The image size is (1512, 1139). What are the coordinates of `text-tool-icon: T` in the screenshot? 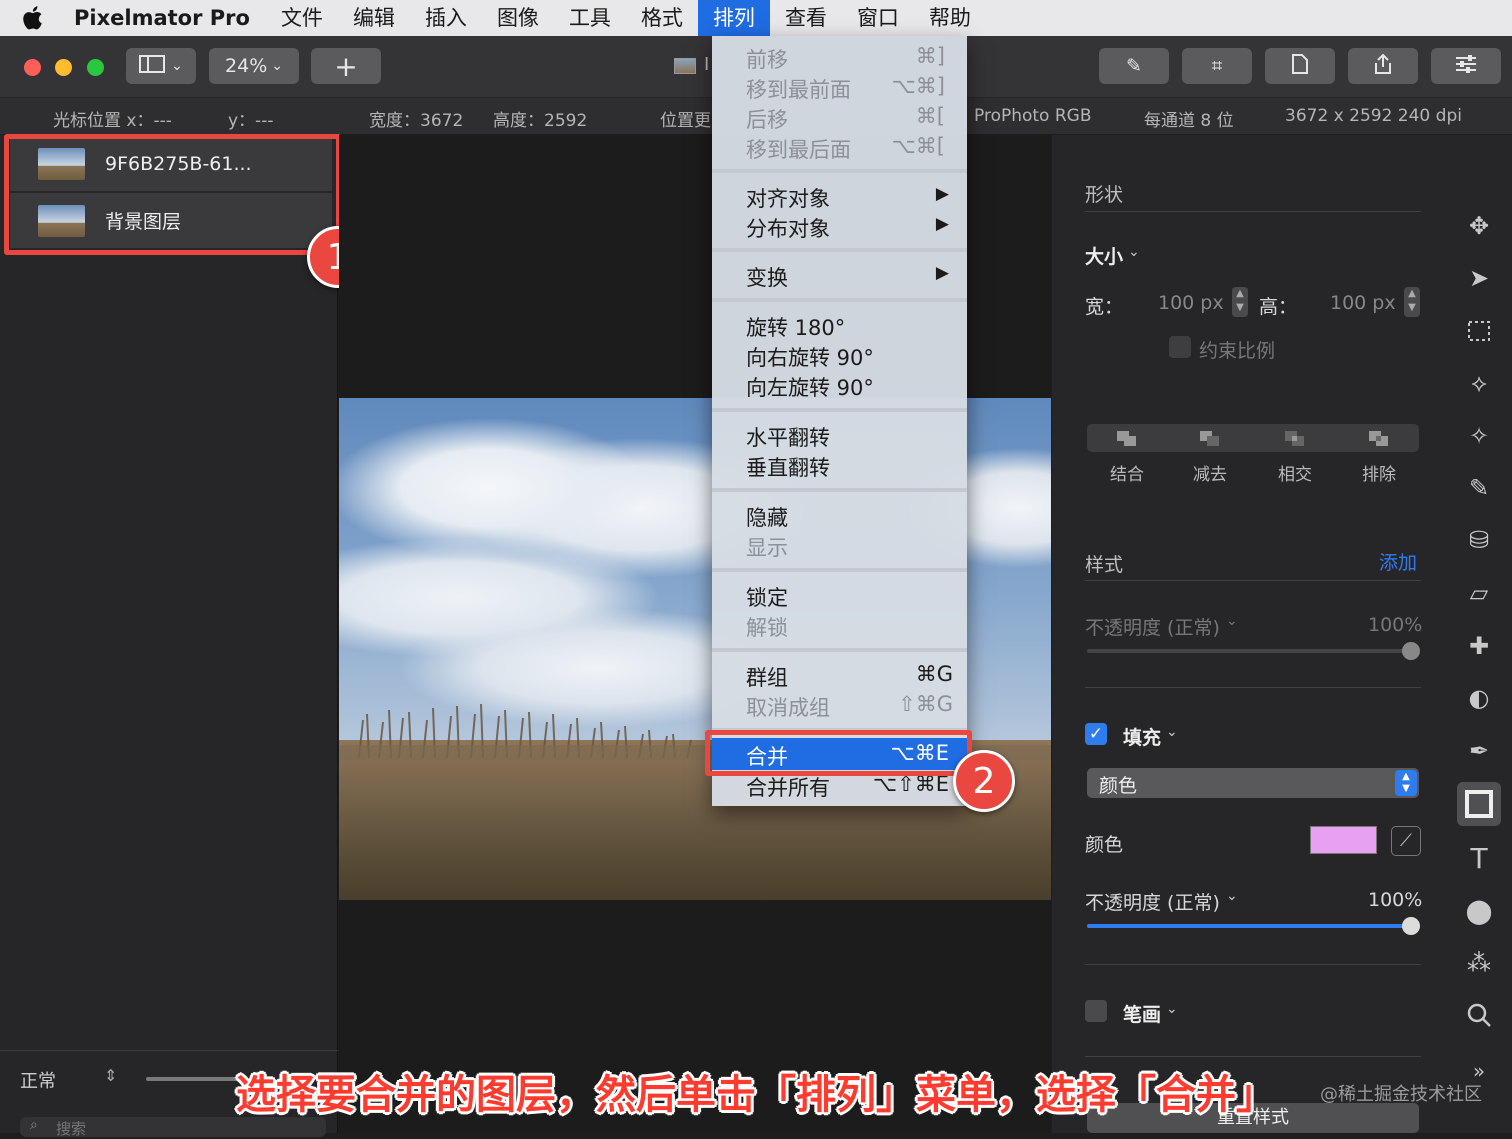 It's located at (1479, 858).